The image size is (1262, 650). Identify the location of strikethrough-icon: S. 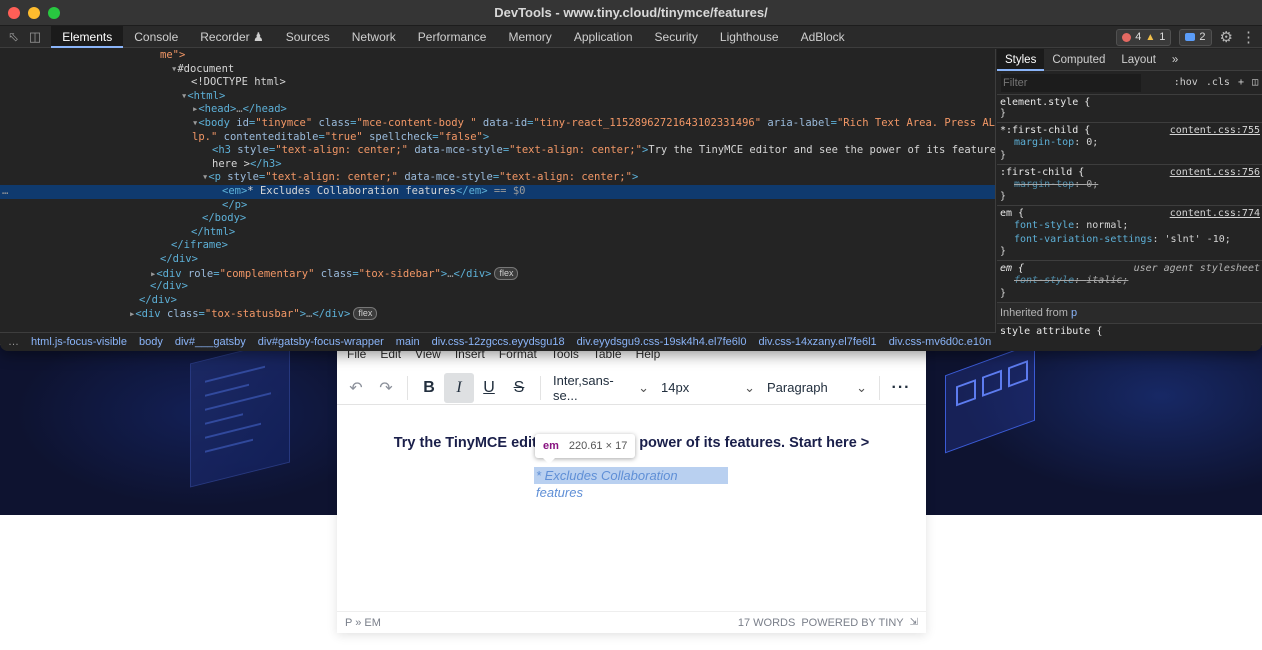
(519, 388).